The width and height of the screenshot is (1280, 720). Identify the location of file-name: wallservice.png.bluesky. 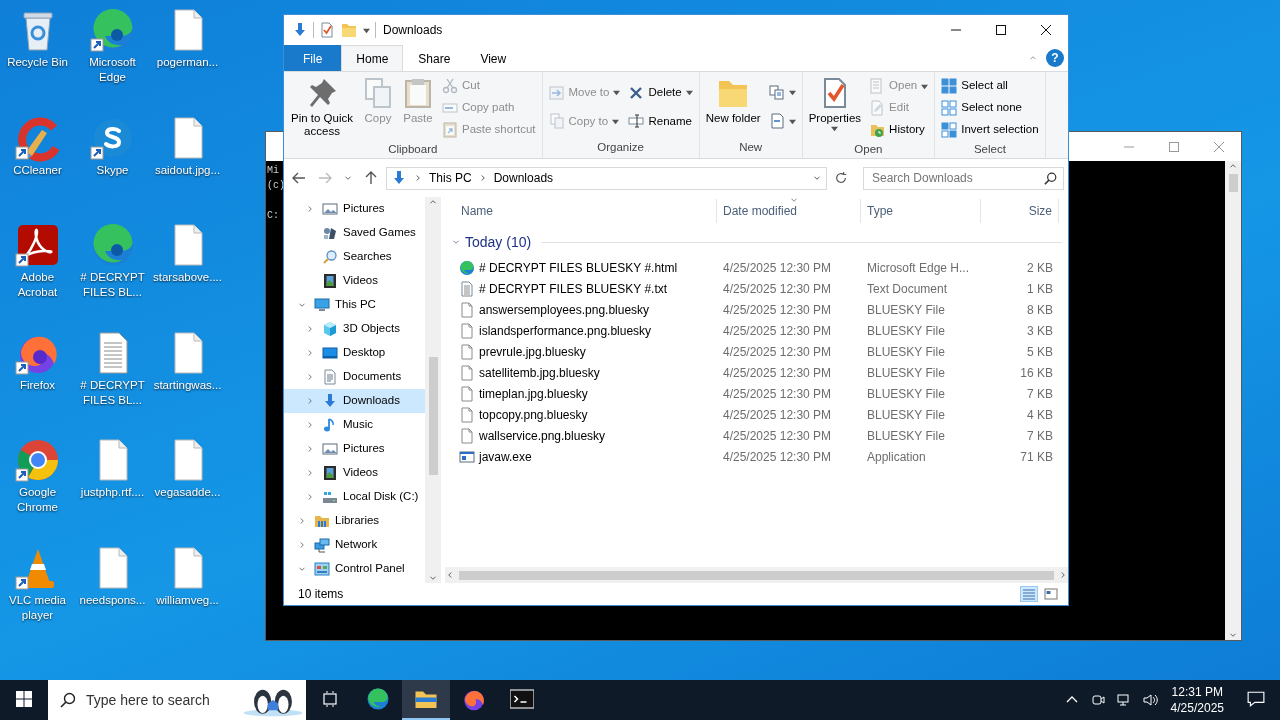
(542, 435).